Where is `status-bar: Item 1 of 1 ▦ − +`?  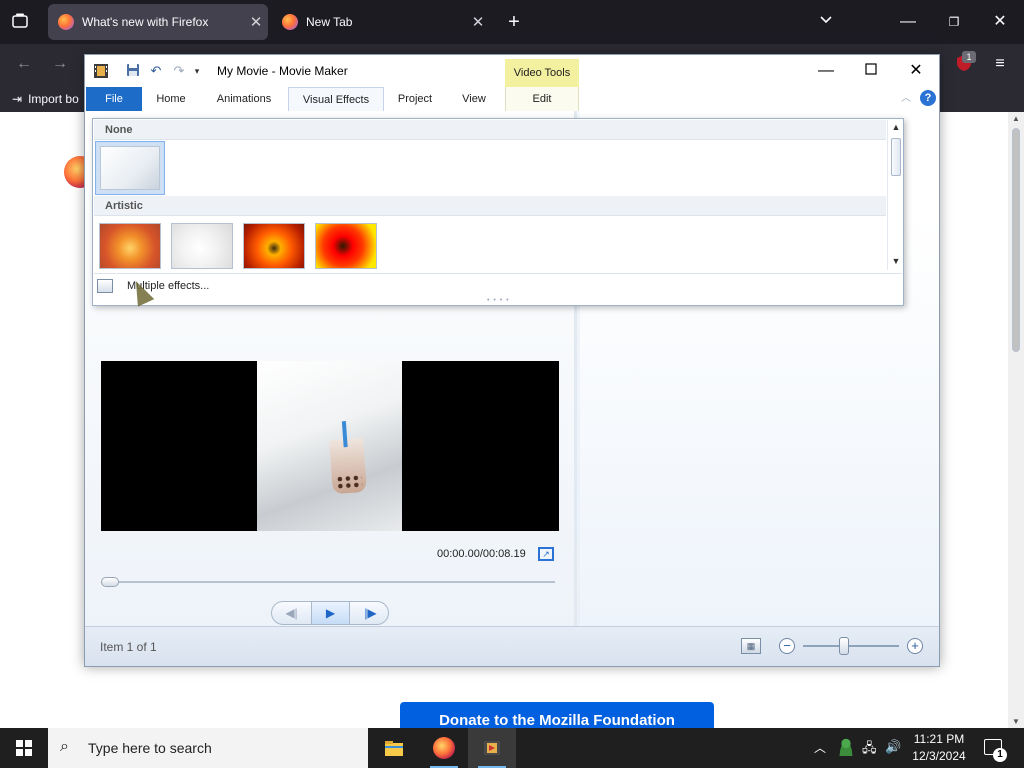 status-bar: Item 1 of 1 ▦ − + is located at coordinates (512, 646).